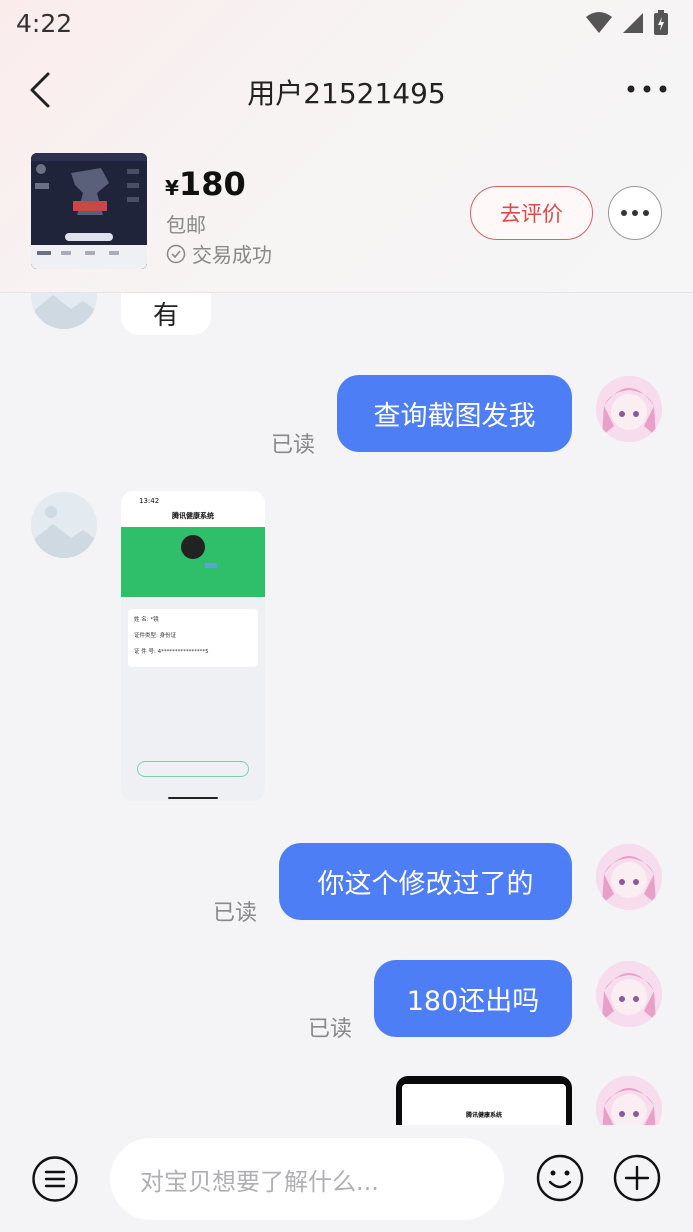 This screenshot has width=693, height=1232. What do you see at coordinates (146, 636) in the screenshot?
I see `shot-doctype-label: 证件类型:` at bounding box center [146, 636].